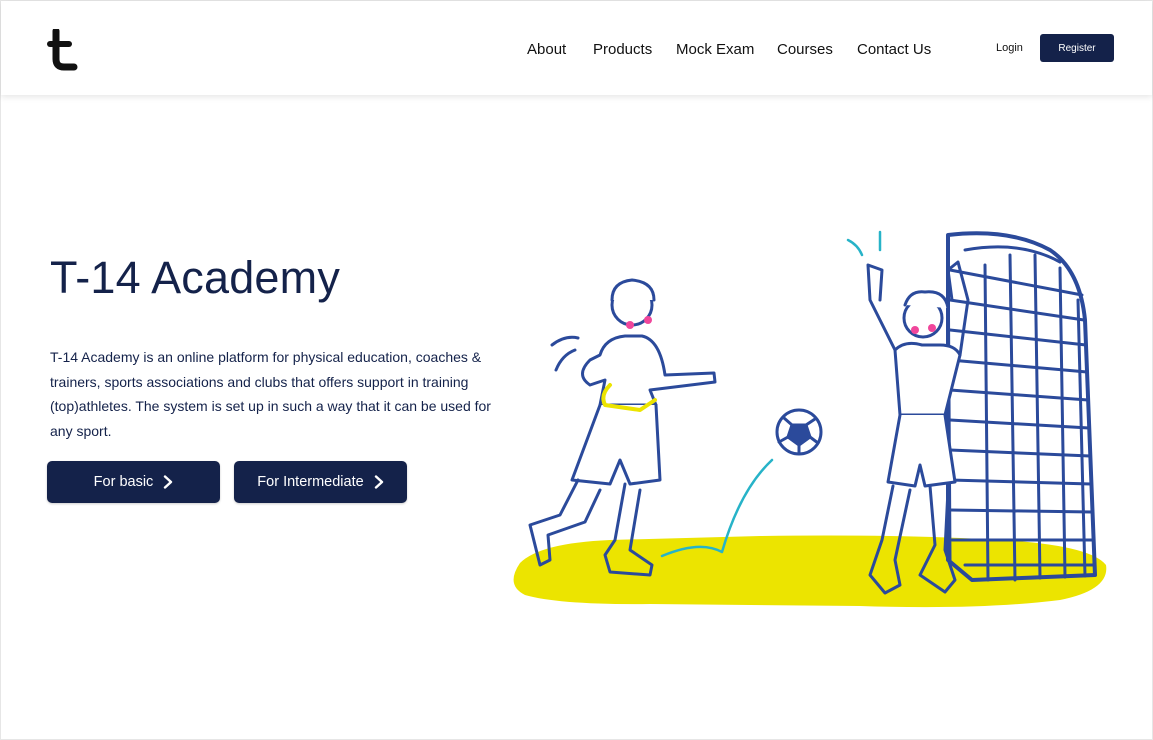 This screenshot has height=740, width=1153. What do you see at coordinates (894, 49) in the screenshot?
I see `nav-link-contact-us: Contact Us` at bounding box center [894, 49].